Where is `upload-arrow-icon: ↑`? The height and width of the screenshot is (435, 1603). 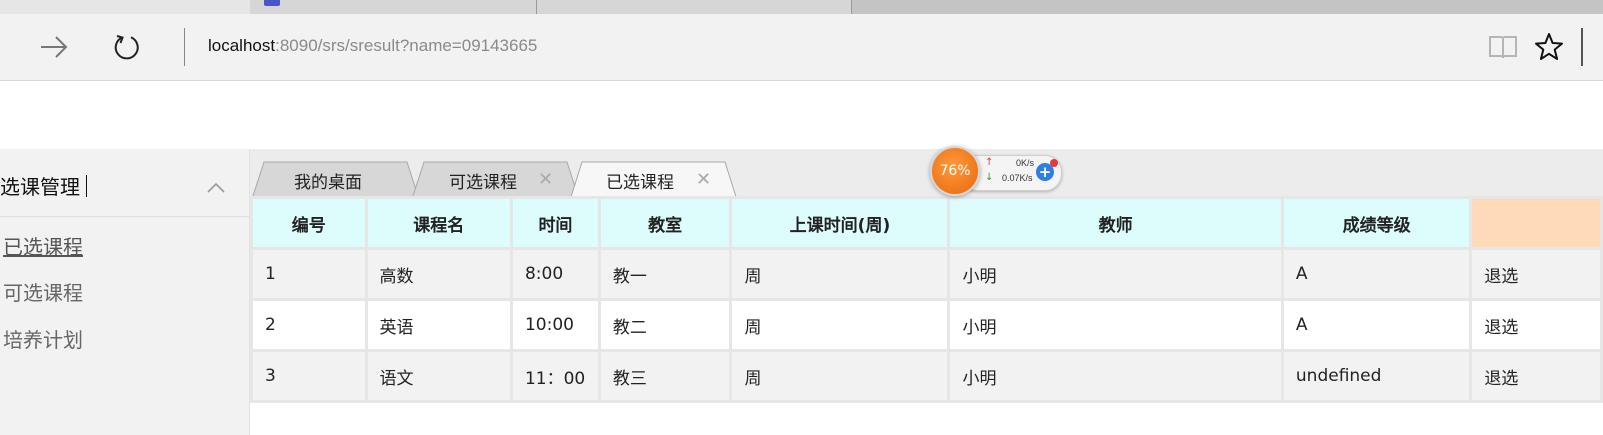
upload-arrow-icon: ↑ is located at coordinates (989, 162).